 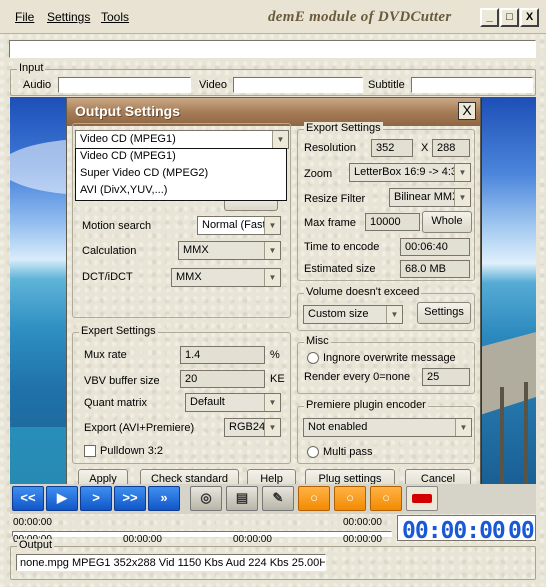 What do you see at coordinates (454, 531) in the screenshot?
I see `timecode-main: 00:00:00` at bounding box center [454, 531].